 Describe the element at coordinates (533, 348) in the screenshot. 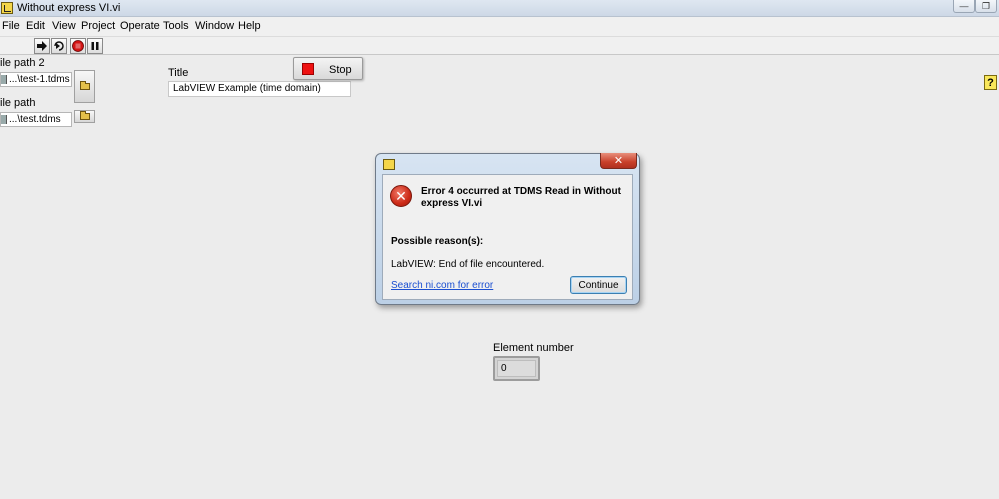

I see `element-number-label: Element number` at that location.